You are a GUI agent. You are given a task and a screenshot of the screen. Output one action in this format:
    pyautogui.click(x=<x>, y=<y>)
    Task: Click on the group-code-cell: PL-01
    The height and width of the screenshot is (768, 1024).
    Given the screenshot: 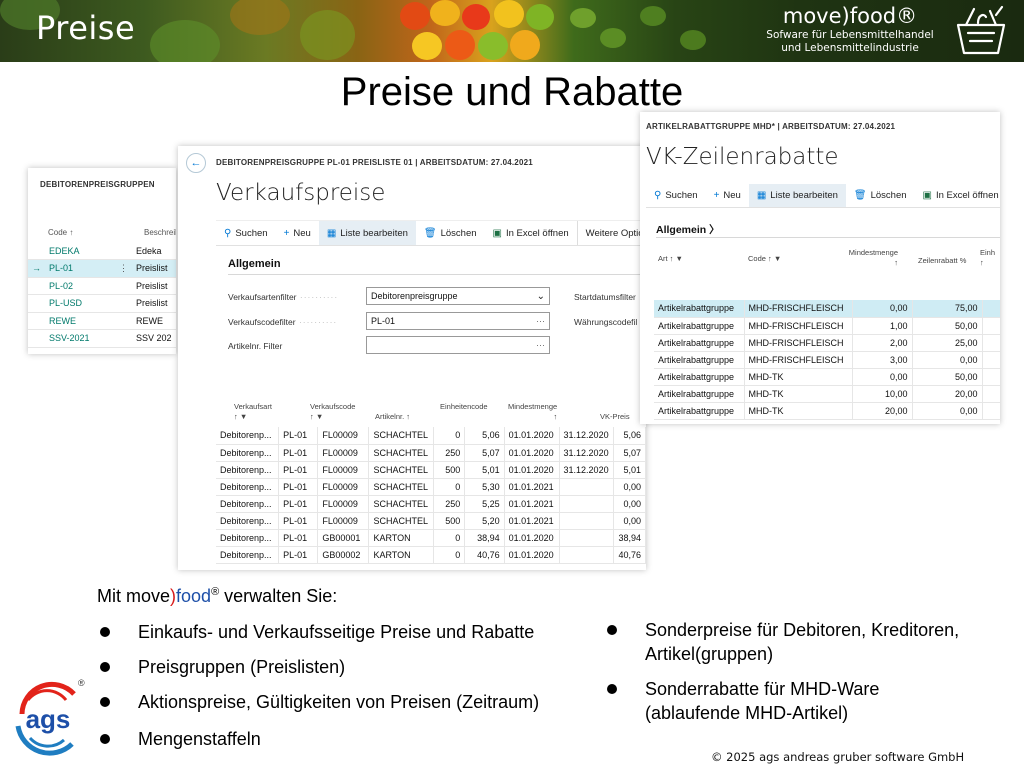 What is the action you would take?
    pyautogui.click(x=80, y=268)
    